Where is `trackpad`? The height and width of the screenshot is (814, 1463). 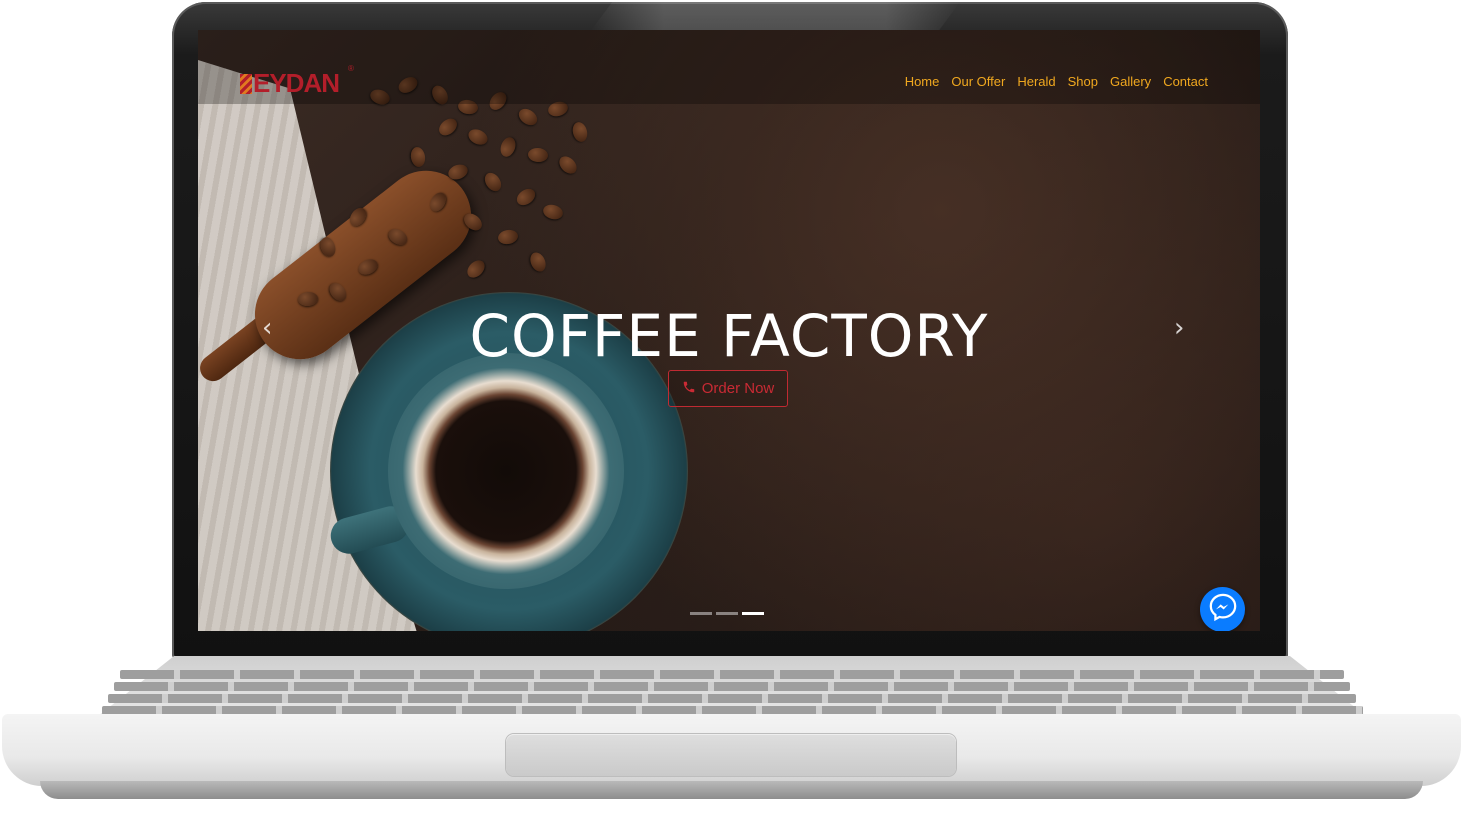
trackpad is located at coordinates (731, 755).